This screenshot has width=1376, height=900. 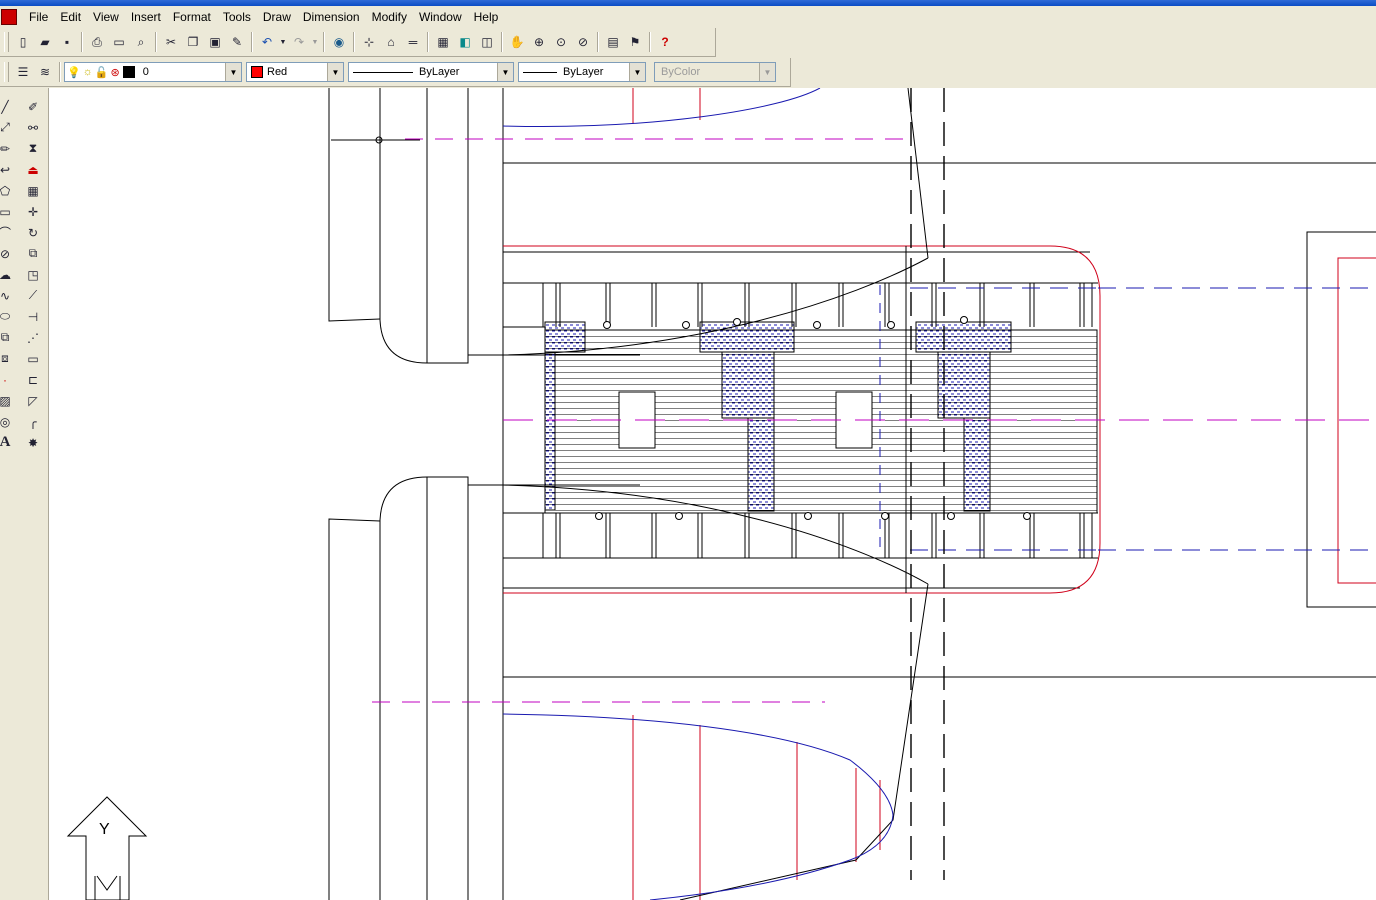 What do you see at coordinates (267, 42) in the screenshot?
I see `undo-icon: ↶` at bounding box center [267, 42].